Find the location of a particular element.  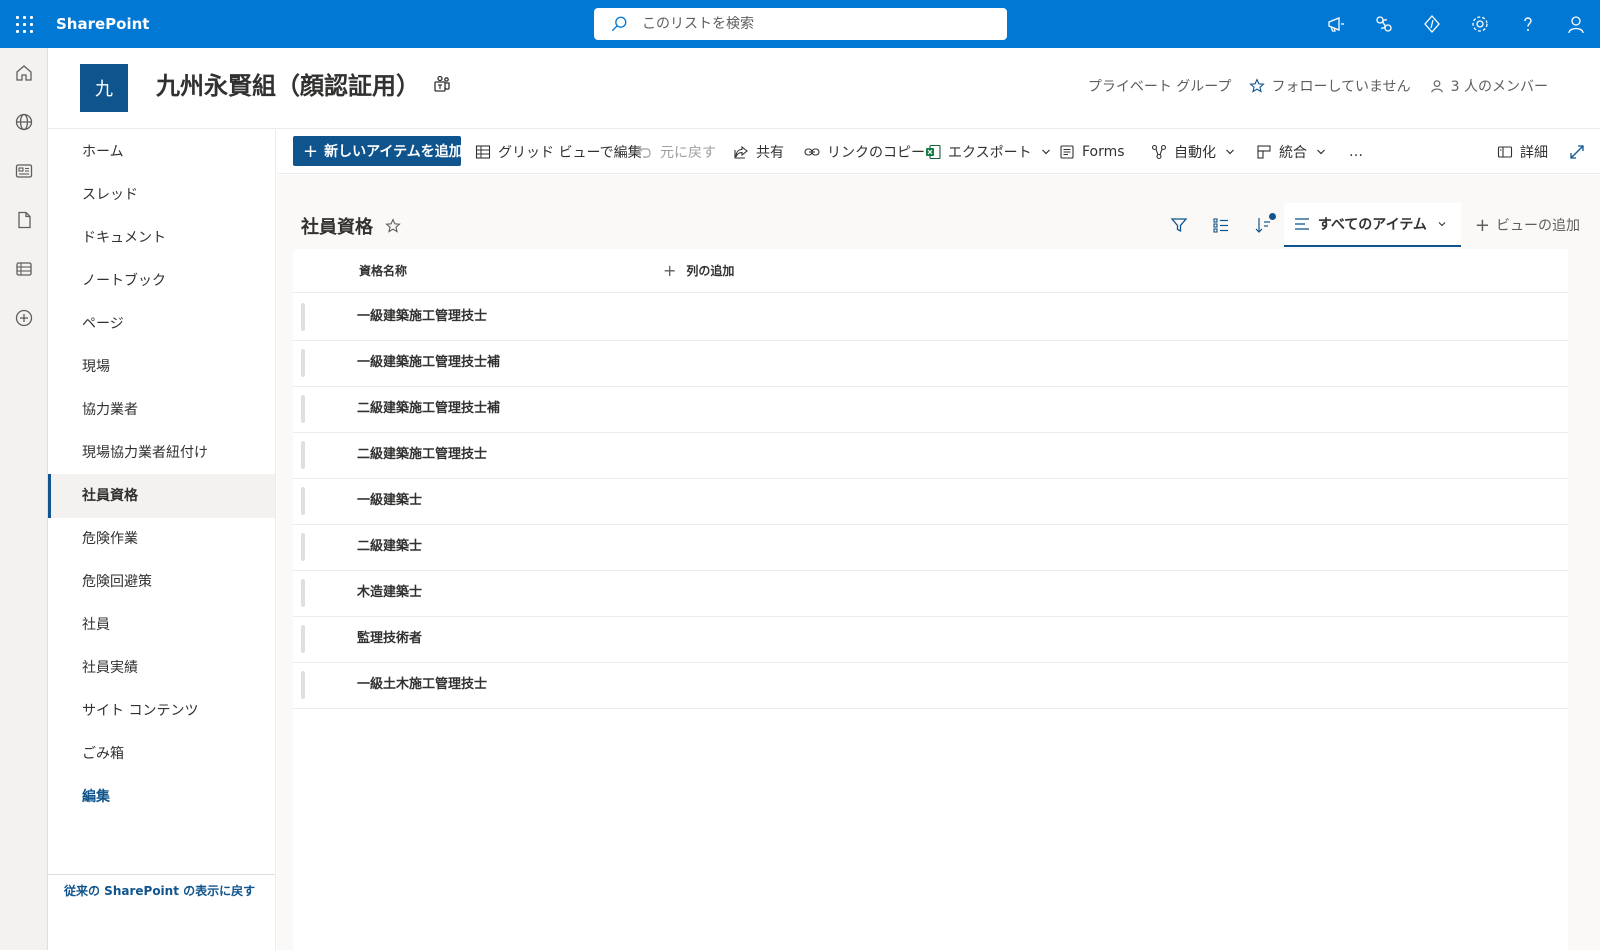

announcements-button is located at coordinates (1336, 24).